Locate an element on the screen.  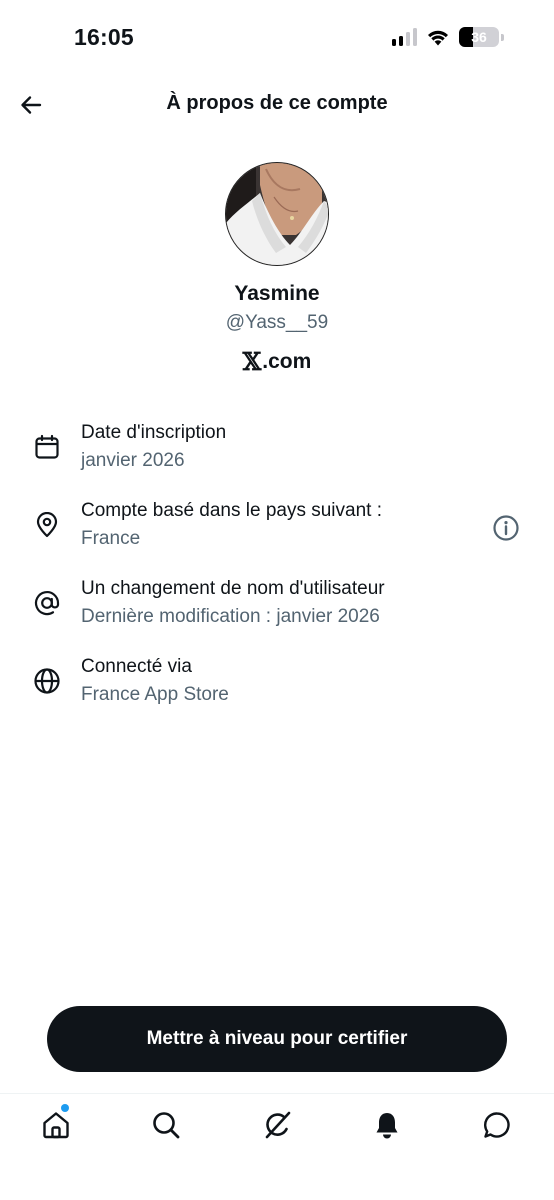
battery-level: 36 is located at coordinates (479, 37).